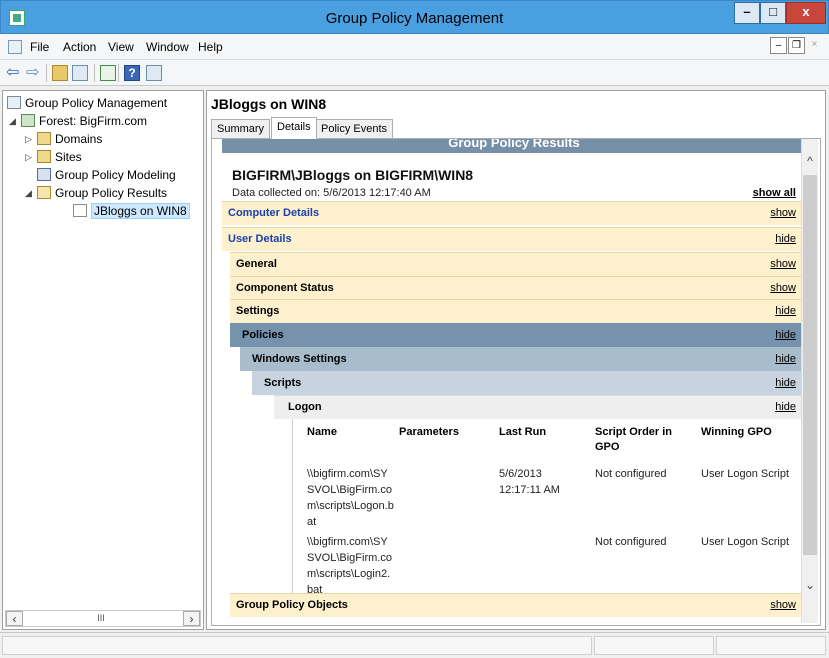 This screenshot has height=658, width=829. What do you see at coordinates (80, 210) in the screenshot?
I see `report-icon` at bounding box center [80, 210].